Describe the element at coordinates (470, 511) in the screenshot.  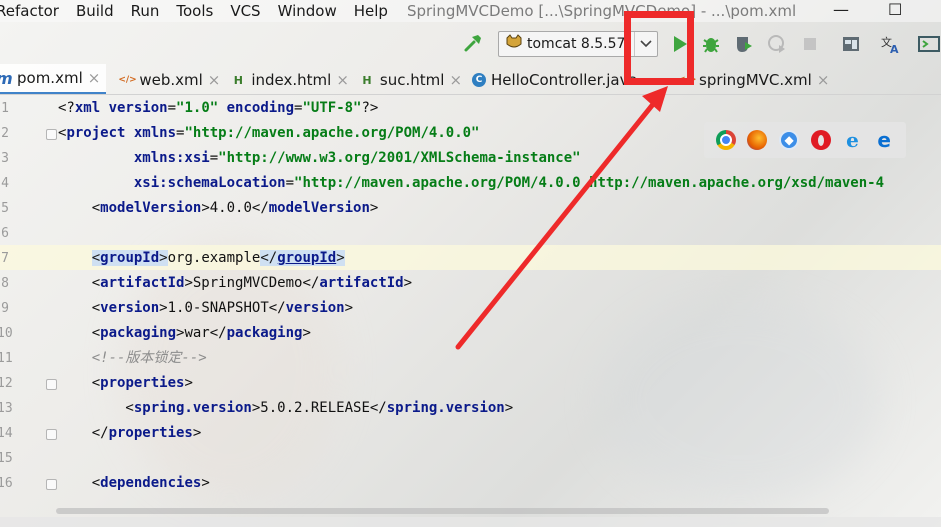
I see `horizontal-scrollbar` at that location.